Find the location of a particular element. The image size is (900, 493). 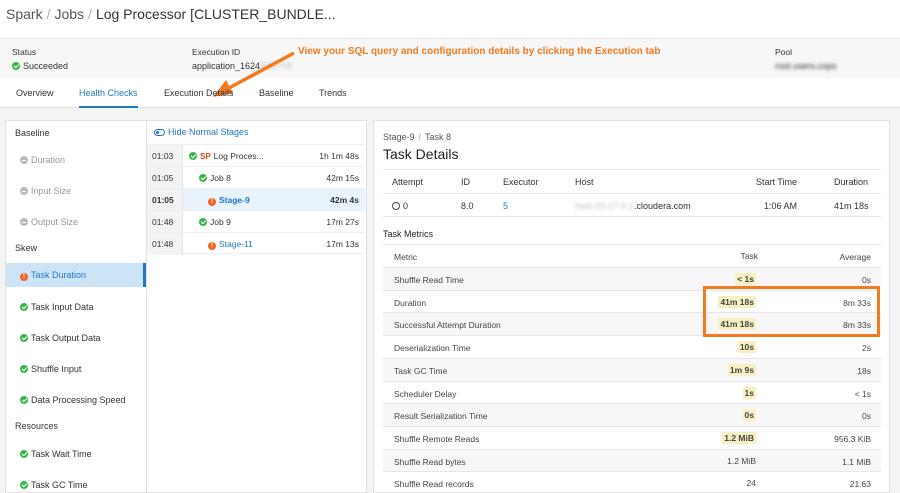

attempt-id: 8.0 is located at coordinates (467, 206).